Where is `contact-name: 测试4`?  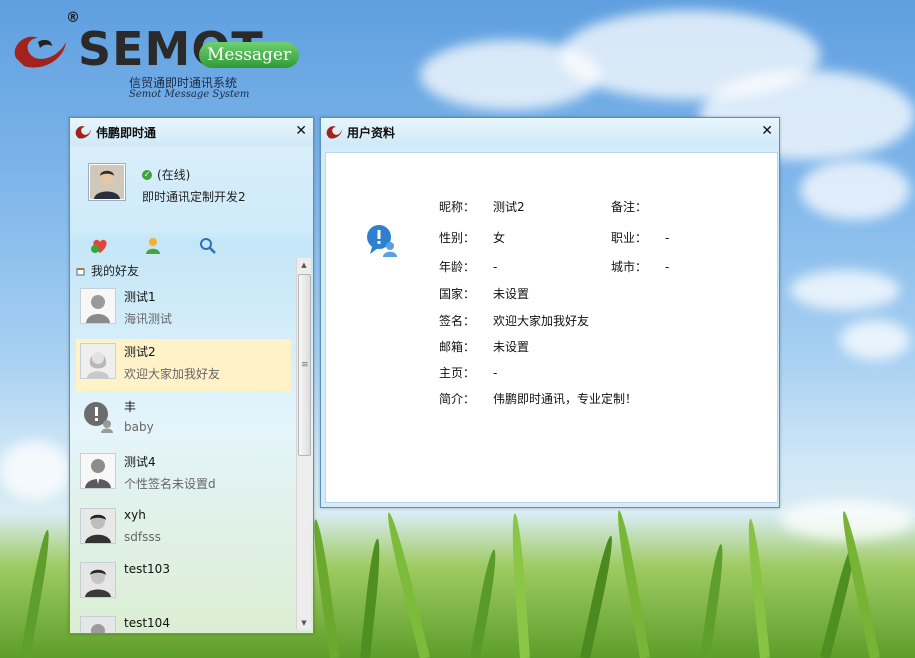
contact-name: 测试4 is located at coordinates (140, 462).